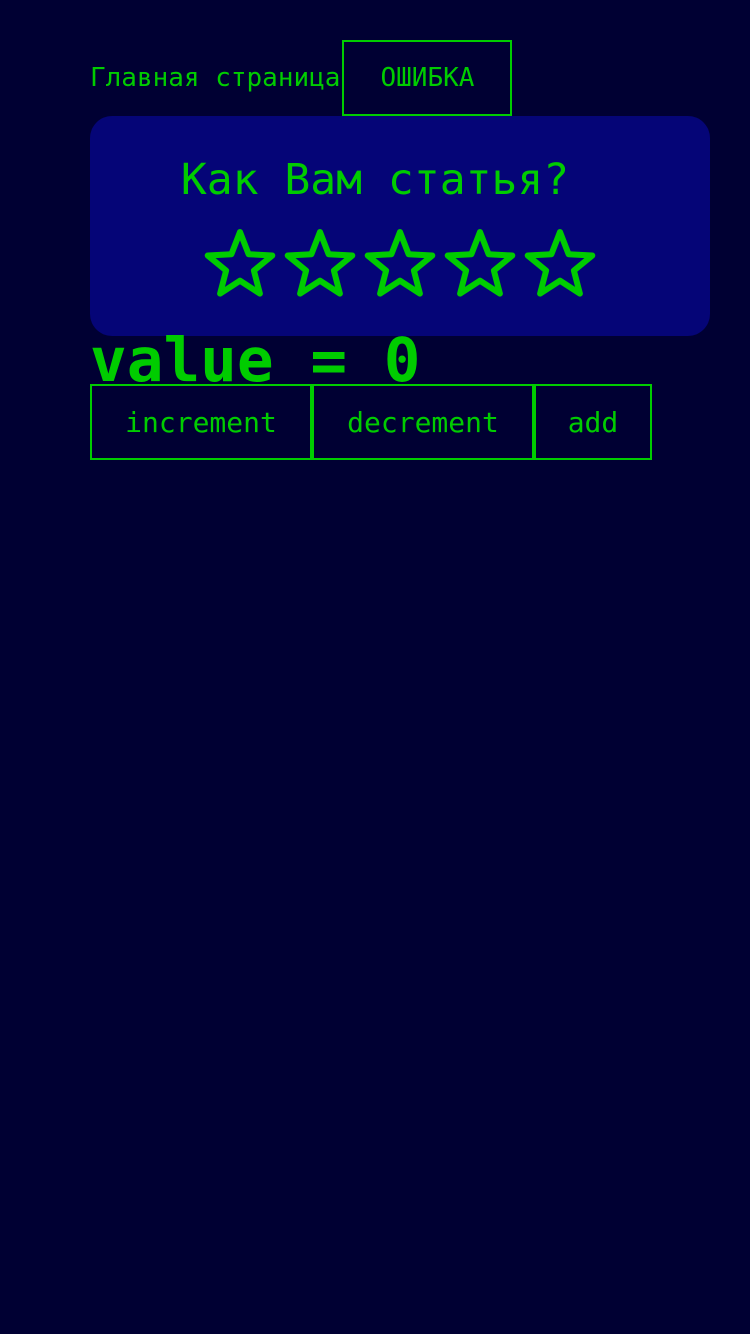 This screenshot has width=750, height=1334. What do you see at coordinates (375, 180) in the screenshot?
I see `rating-question: Как Вам статья?` at bounding box center [375, 180].